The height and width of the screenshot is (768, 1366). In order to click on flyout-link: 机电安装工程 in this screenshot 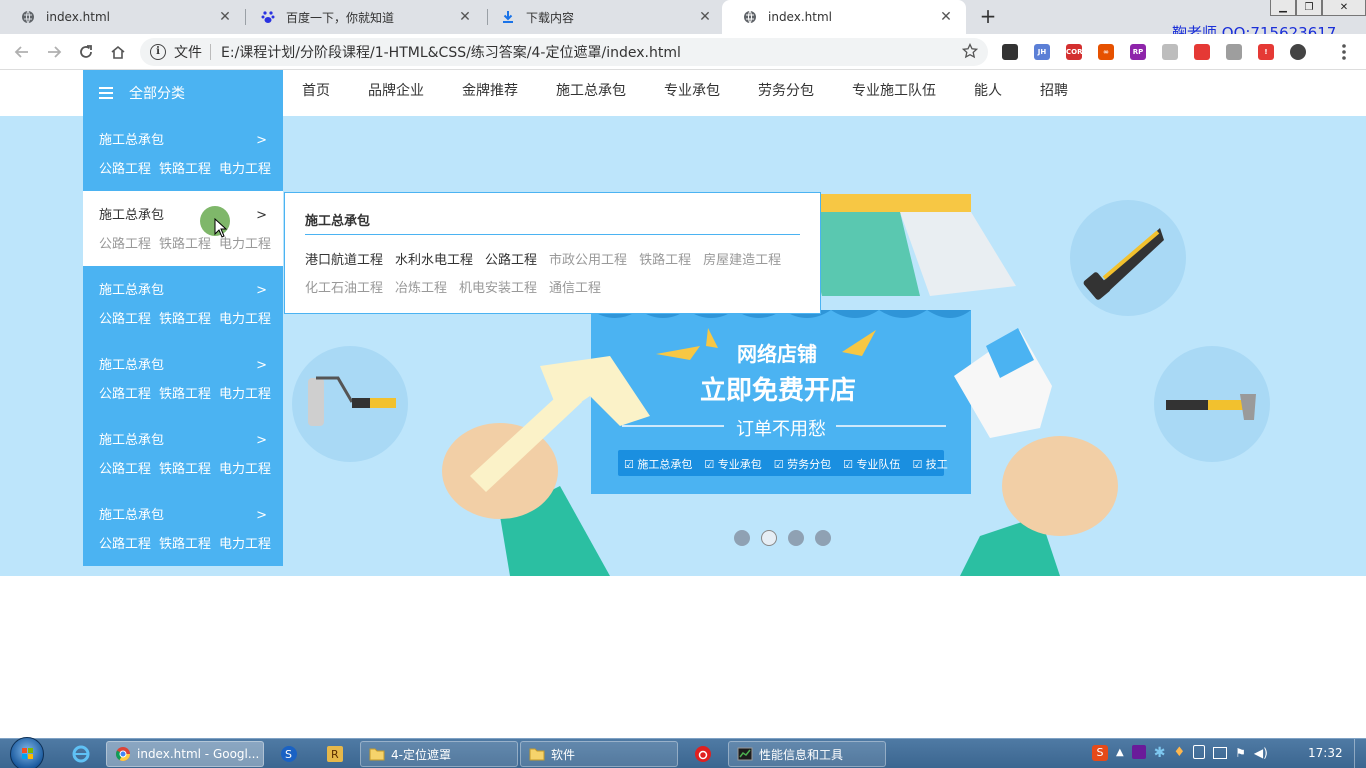, I will do `click(498, 289)`.